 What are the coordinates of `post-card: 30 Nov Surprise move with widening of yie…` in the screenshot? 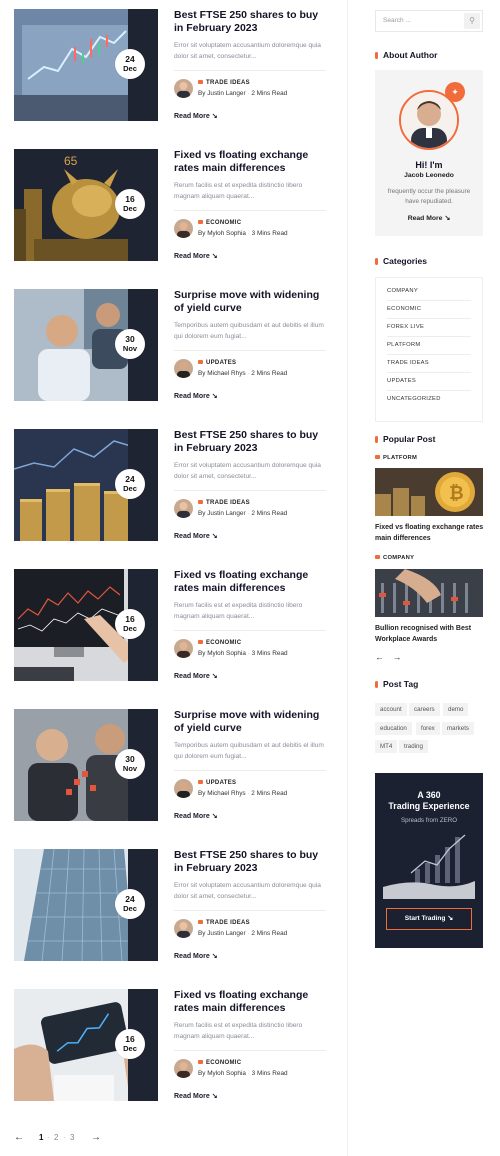 It's located at (170, 765).